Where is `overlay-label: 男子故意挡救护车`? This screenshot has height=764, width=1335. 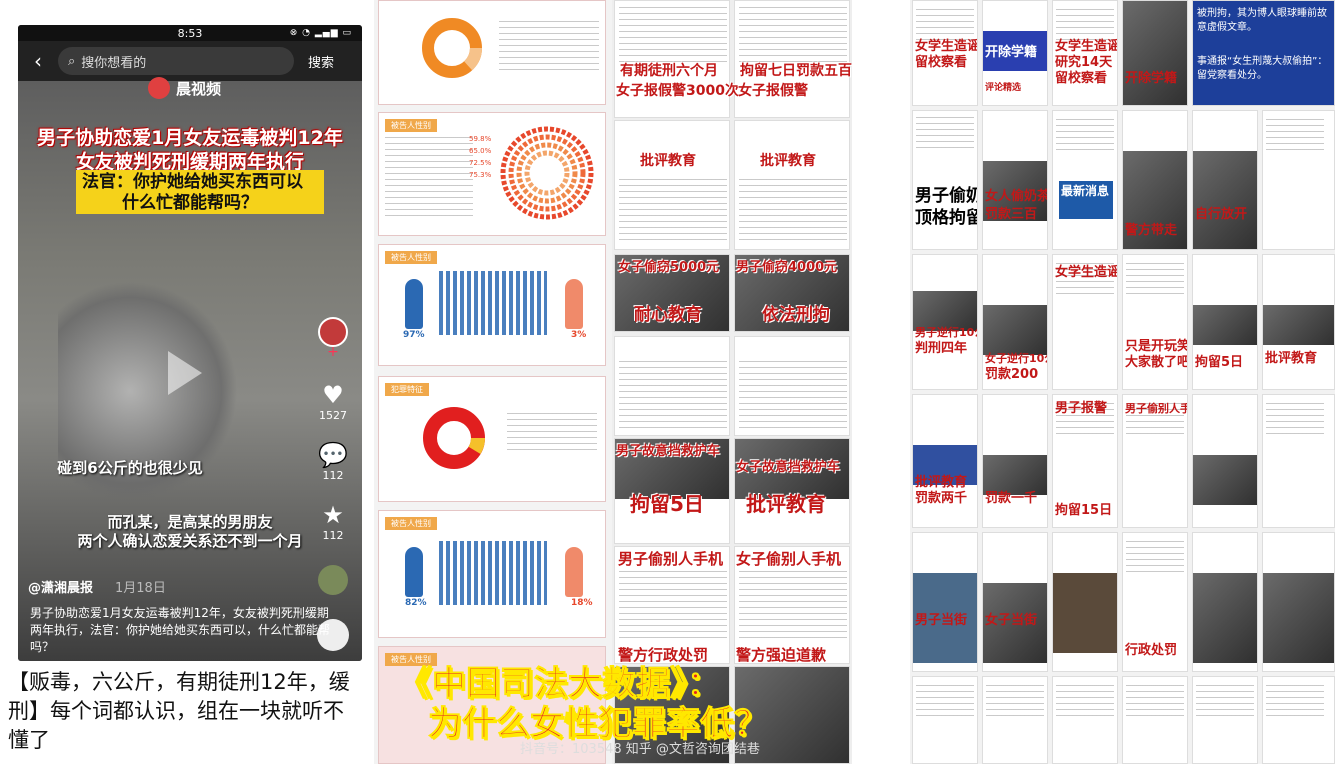
overlay-label: 男子故意挡救护车 is located at coordinates (668, 451).